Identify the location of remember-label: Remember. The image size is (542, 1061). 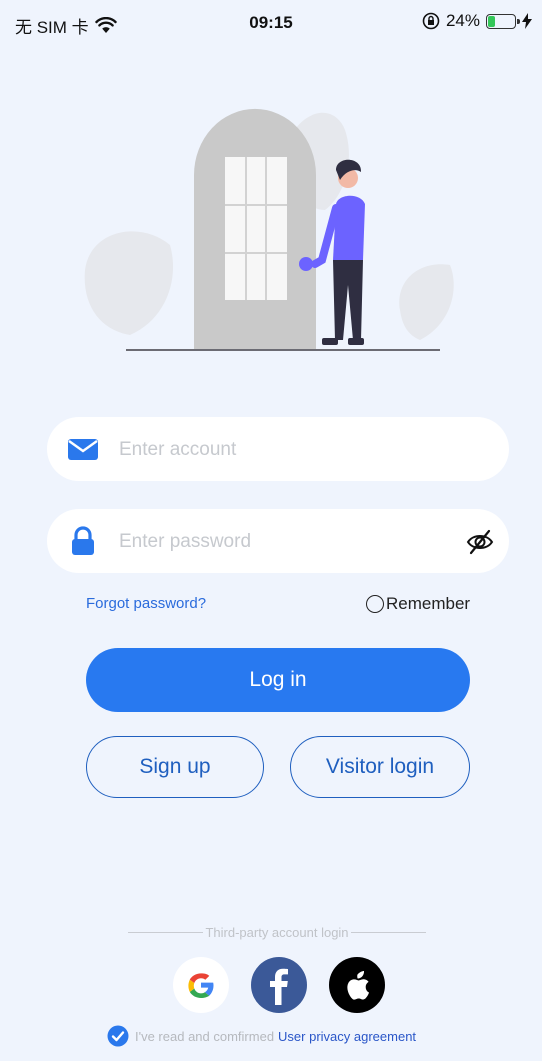
(428, 603).